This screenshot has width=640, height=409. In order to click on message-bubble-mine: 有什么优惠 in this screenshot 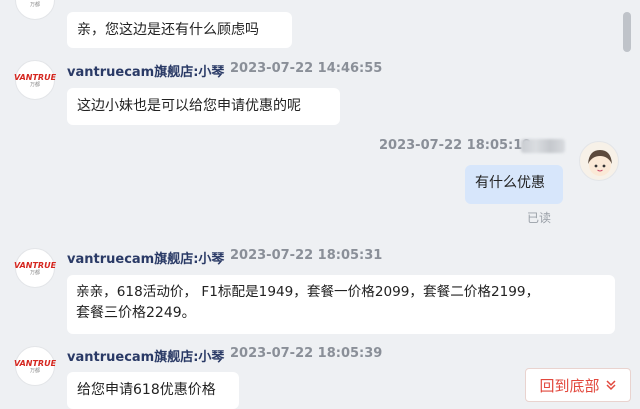, I will do `click(514, 184)`.